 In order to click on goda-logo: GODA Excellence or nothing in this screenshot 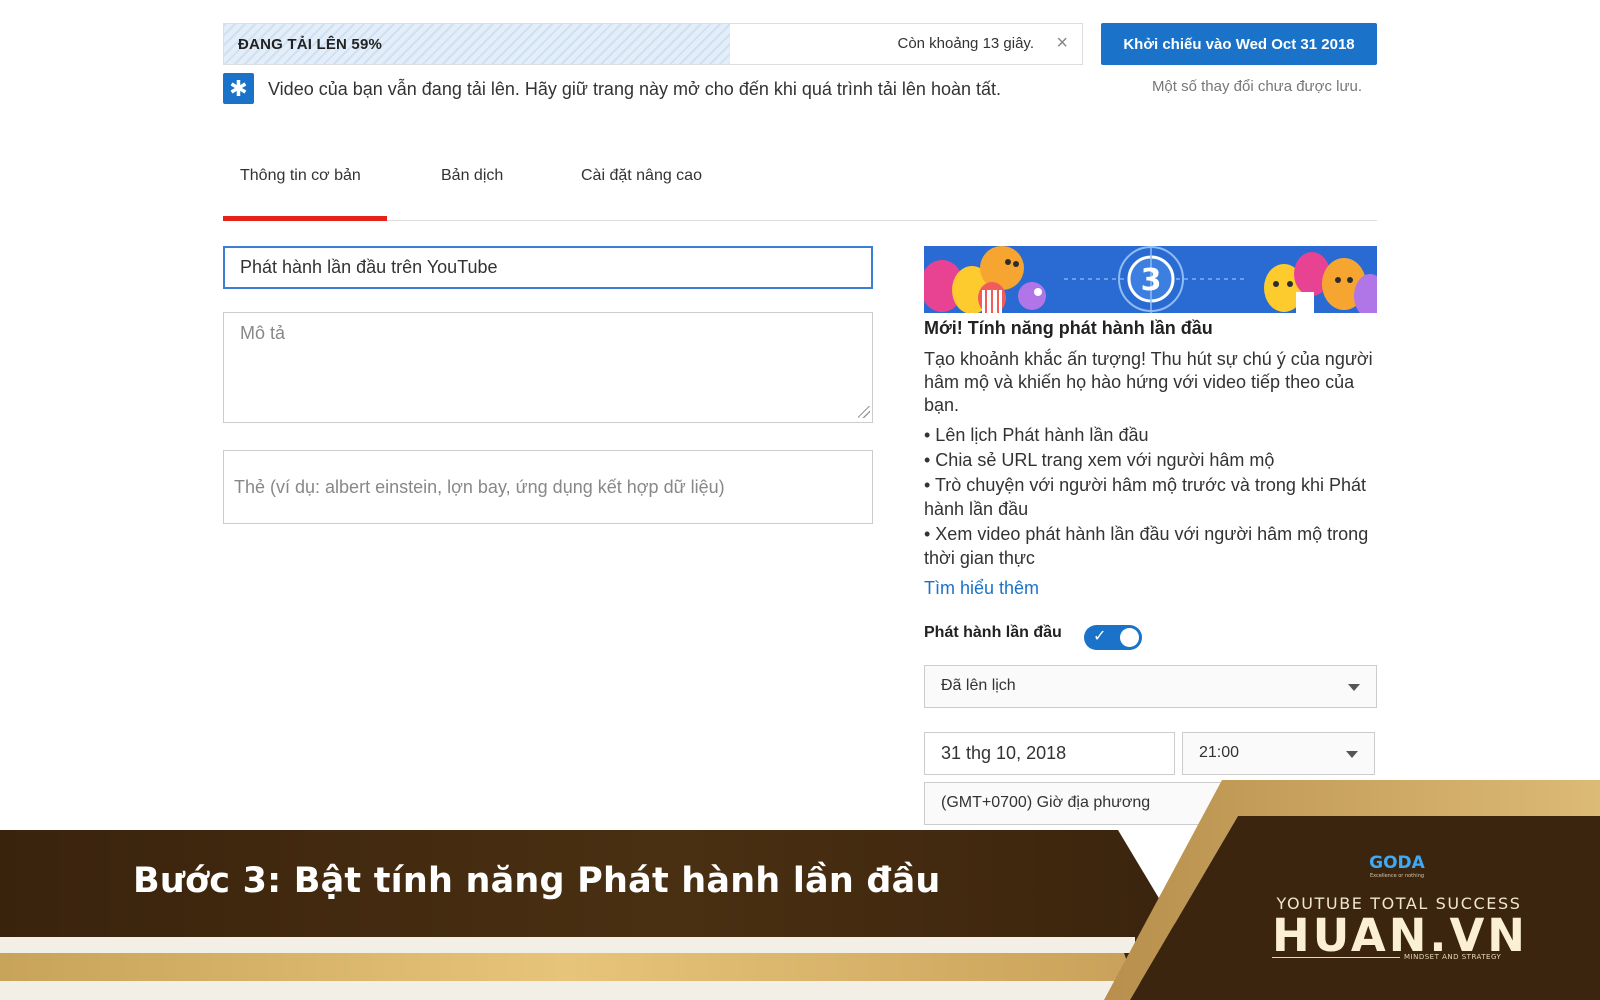, I will do `click(1397, 866)`.